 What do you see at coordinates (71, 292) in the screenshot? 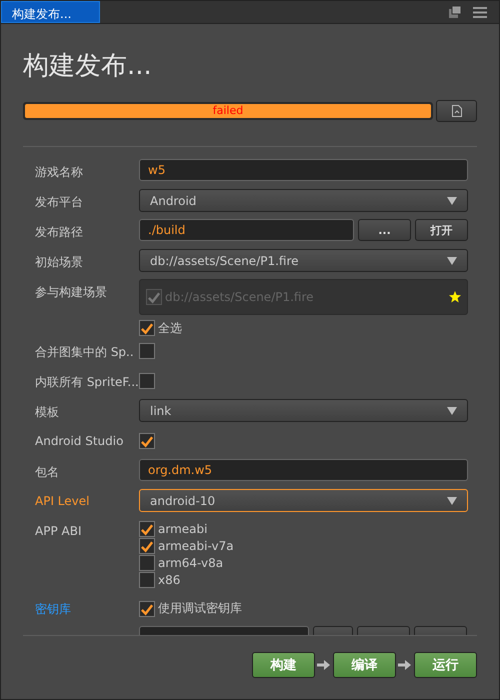
I see `field-label: 参与构建场景` at bounding box center [71, 292].